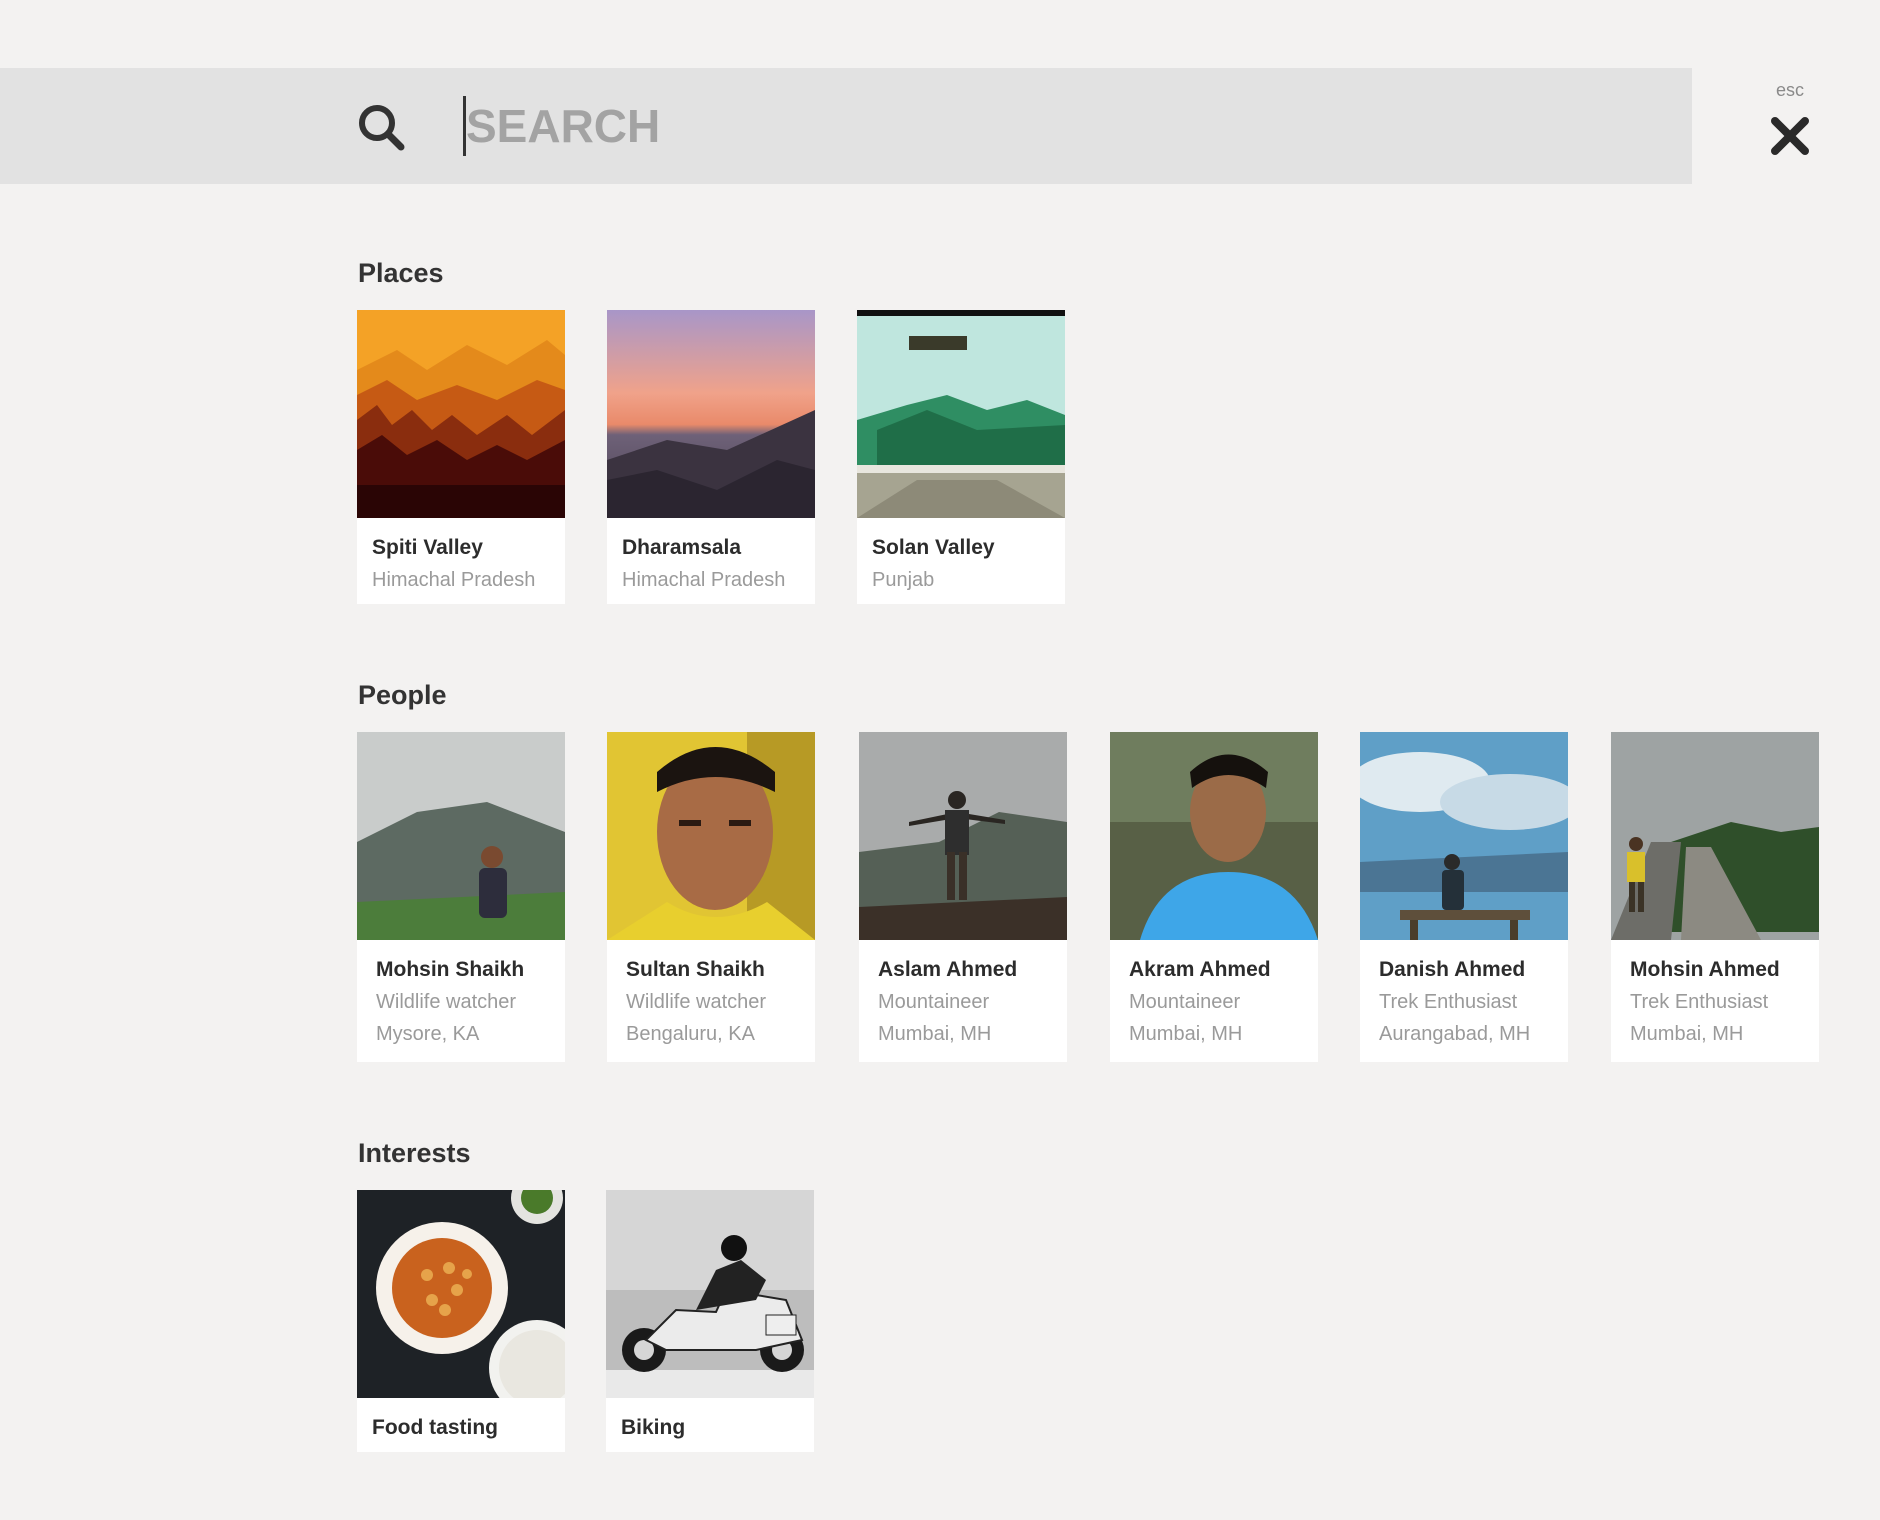  Describe the element at coordinates (414, 1153) in the screenshot. I see `interests-heading: Interests` at that location.